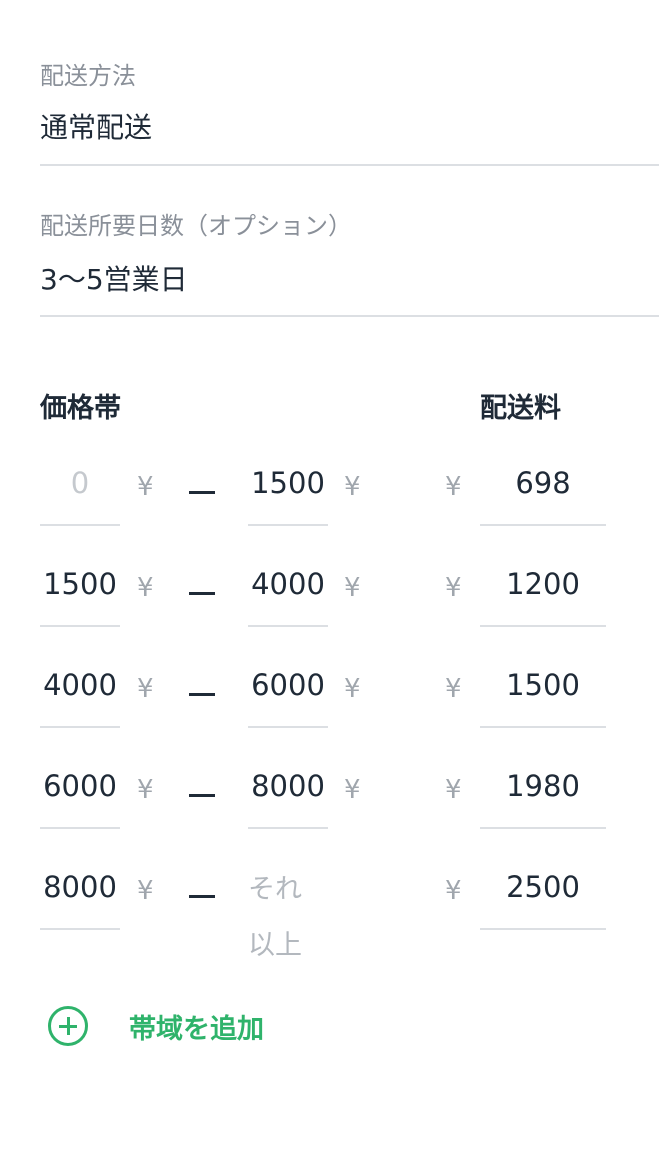  I want to click on max-price-input: それ以上, so click(288, 915).